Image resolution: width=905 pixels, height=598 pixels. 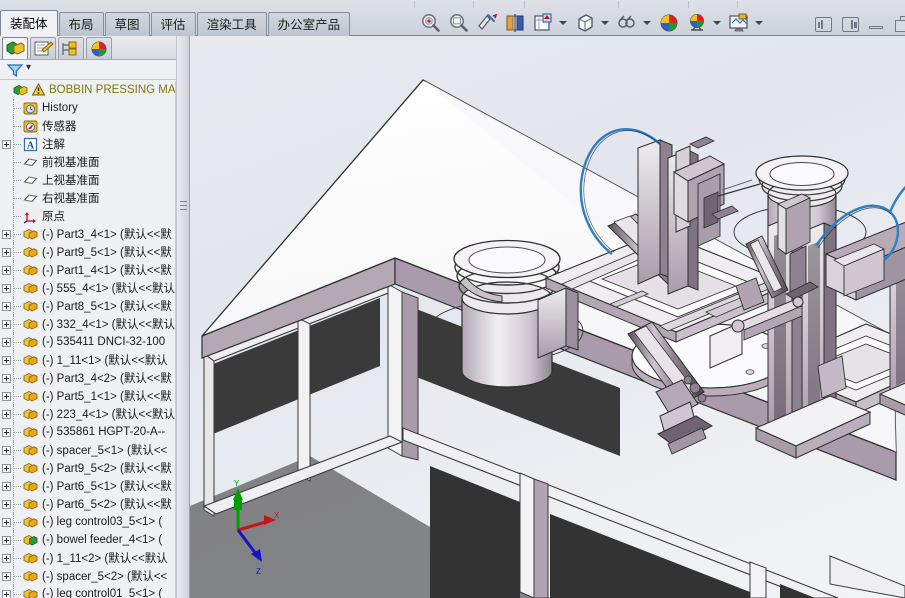 What do you see at coordinates (87, 576) in the screenshot?
I see `tree-item-27: (-) spacer_5<2> (默认<<` at bounding box center [87, 576].